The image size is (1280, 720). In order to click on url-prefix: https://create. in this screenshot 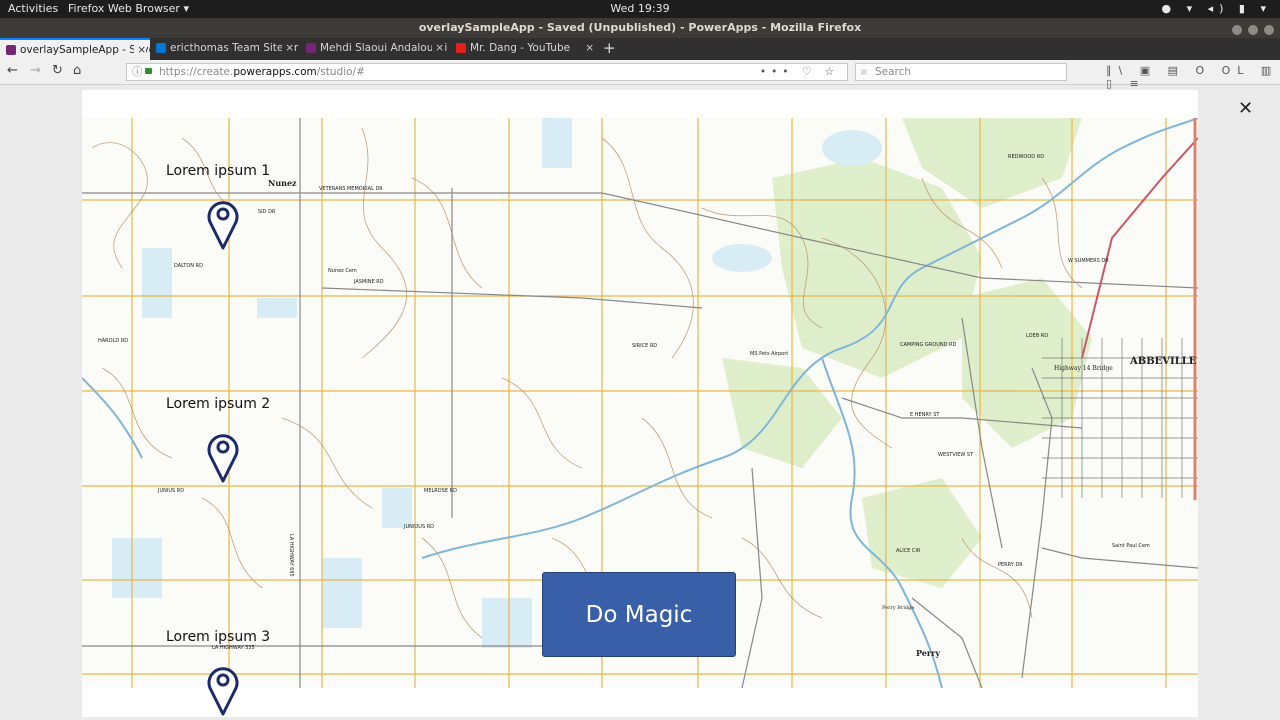, I will do `click(196, 72)`.